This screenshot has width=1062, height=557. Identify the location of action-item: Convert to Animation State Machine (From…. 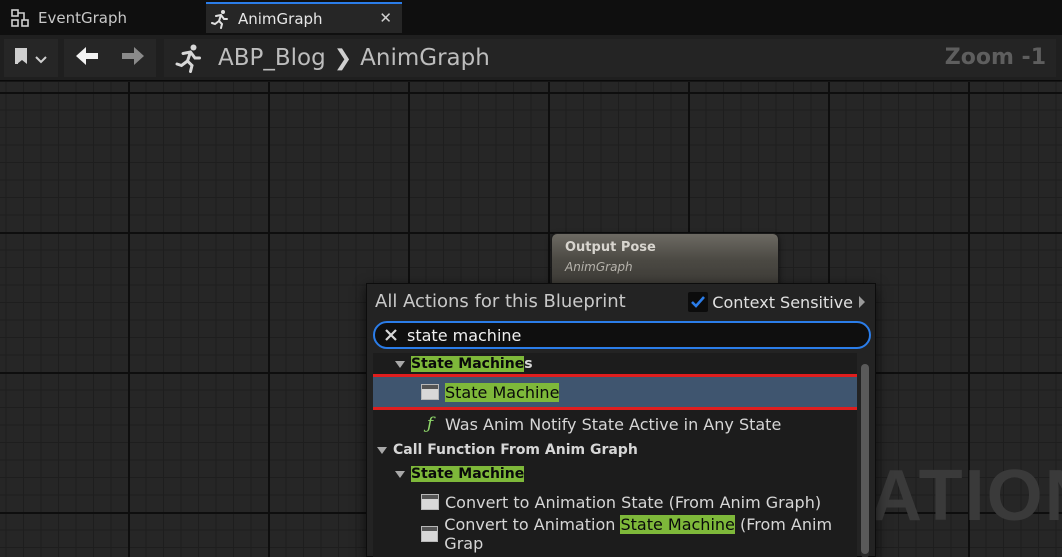
(615, 534).